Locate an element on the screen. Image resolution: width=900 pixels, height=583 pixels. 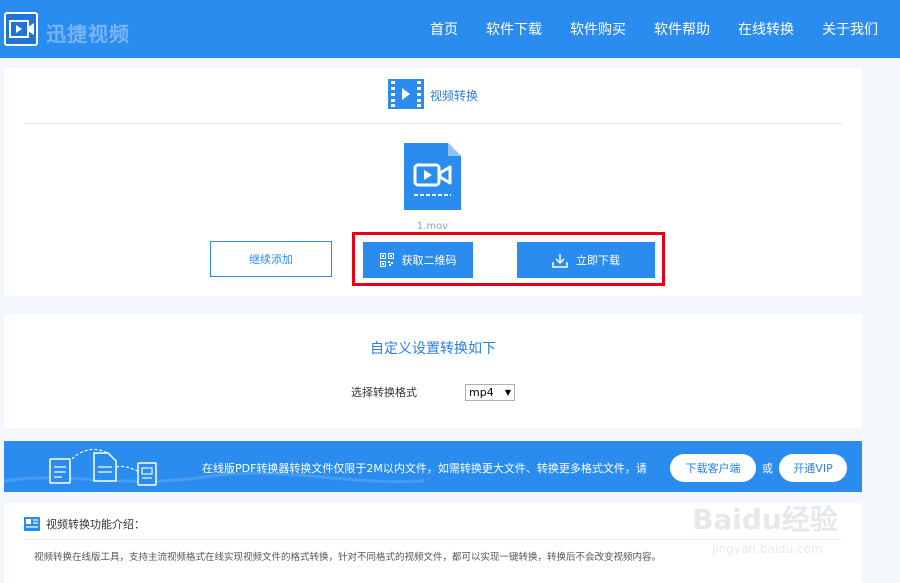
top-header: 迅捷视频 首页 软件下载 软件购买 软件帮助 在线转换 关于我们 is located at coordinates (450, 29).